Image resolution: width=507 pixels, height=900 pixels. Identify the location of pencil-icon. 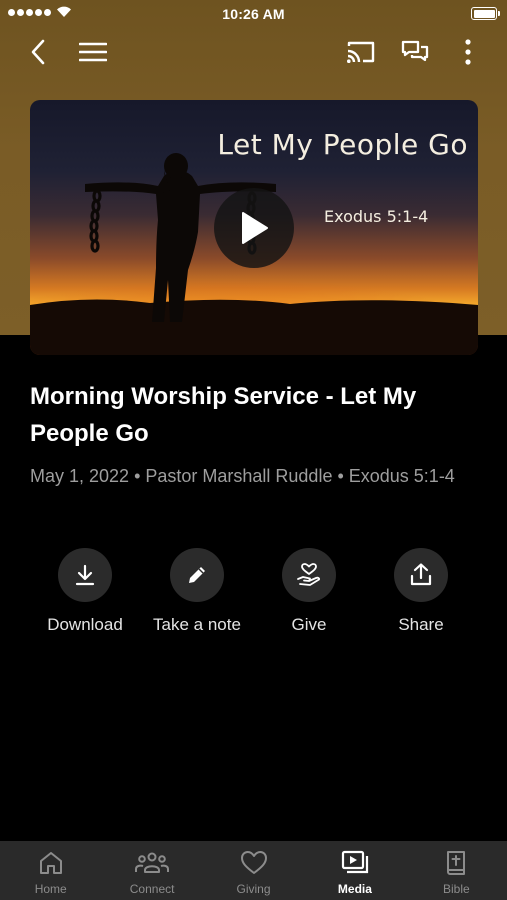
(197, 575).